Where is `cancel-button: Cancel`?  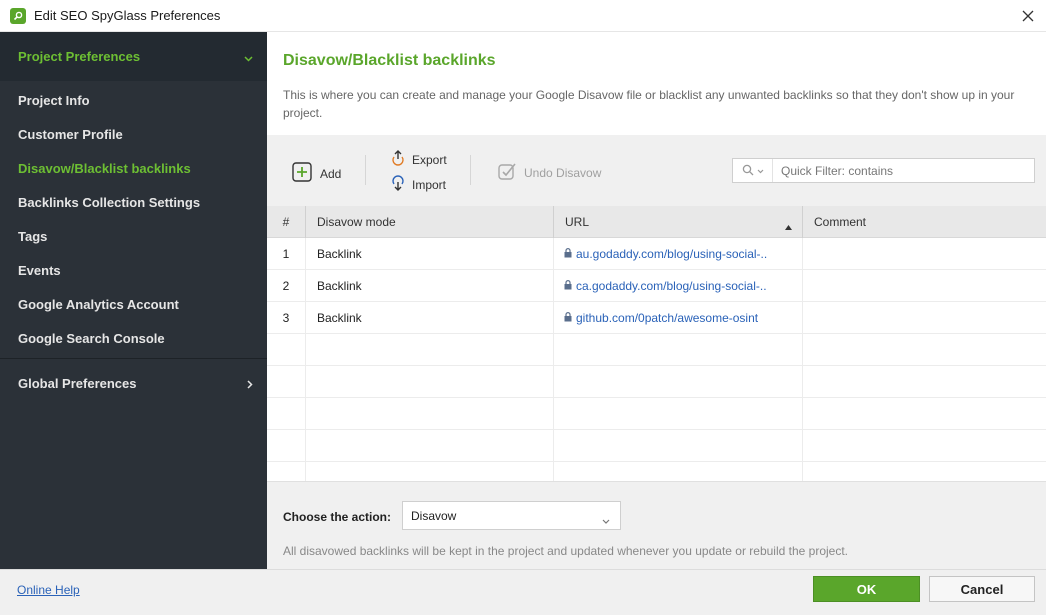
cancel-button: Cancel is located at coordinates (982, 589).